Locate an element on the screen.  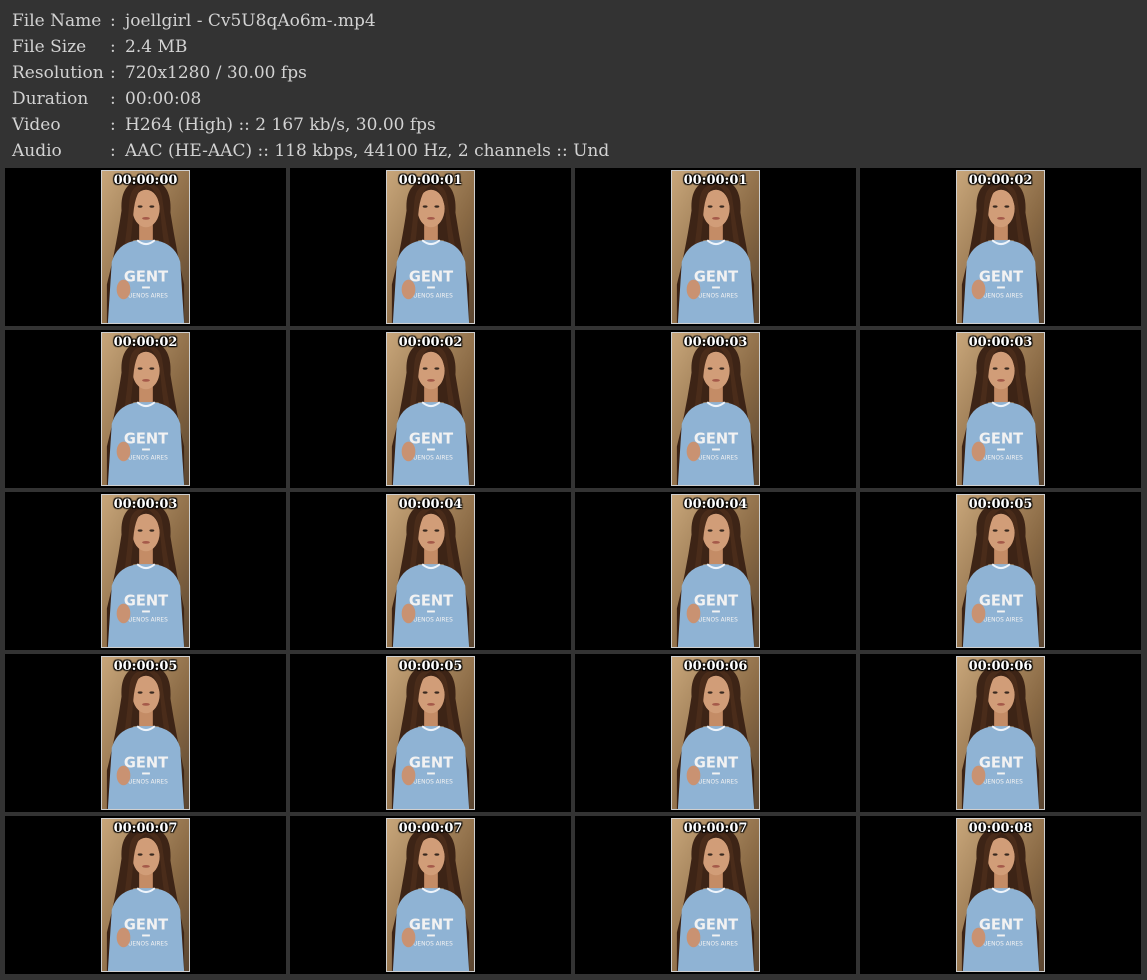
info-label: File Name is located at coordinates (57, 21).